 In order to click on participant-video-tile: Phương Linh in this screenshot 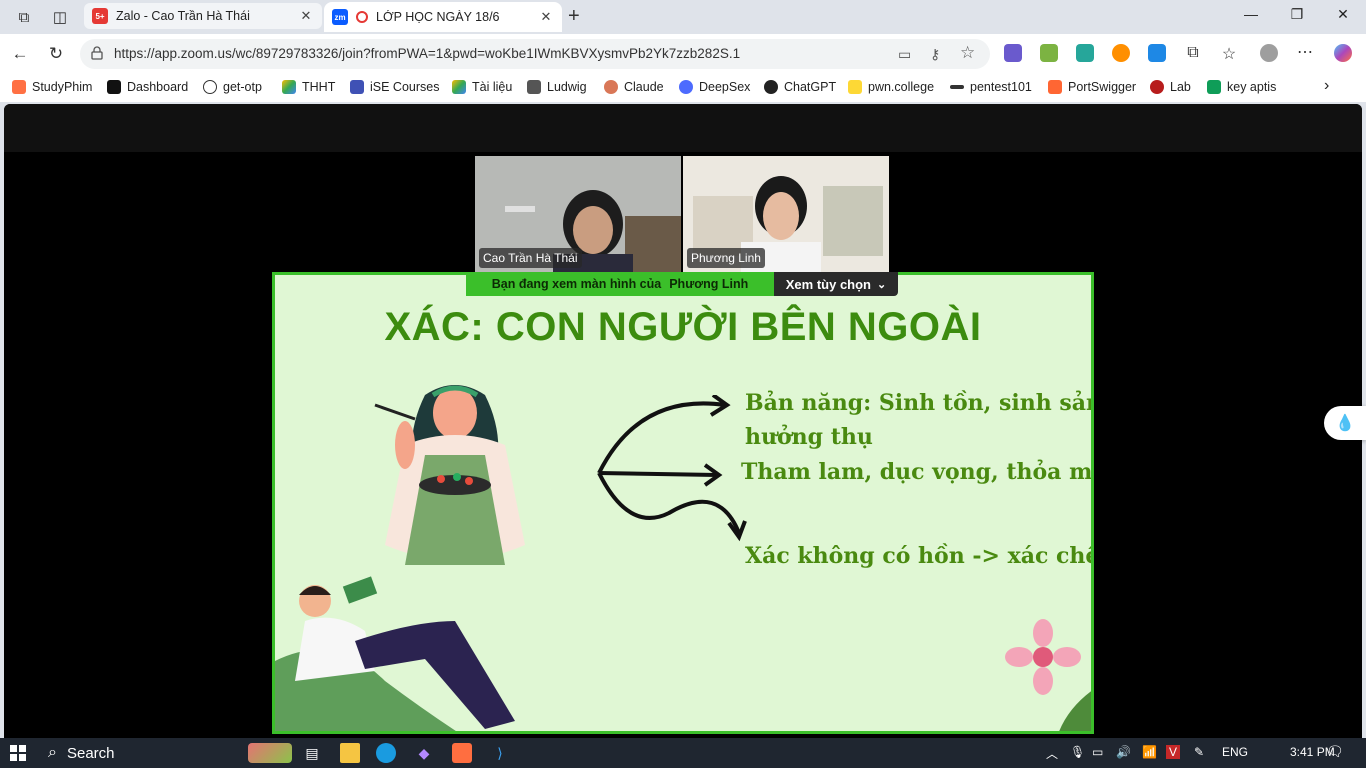, I will do `click(786, 214)`.